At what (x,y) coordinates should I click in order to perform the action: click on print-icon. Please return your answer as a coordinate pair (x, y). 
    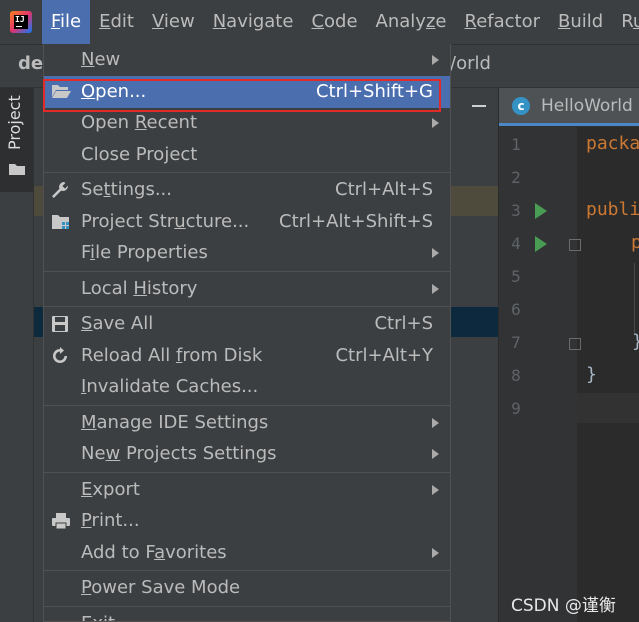
    Looking at the image, I should click on (61, 521).